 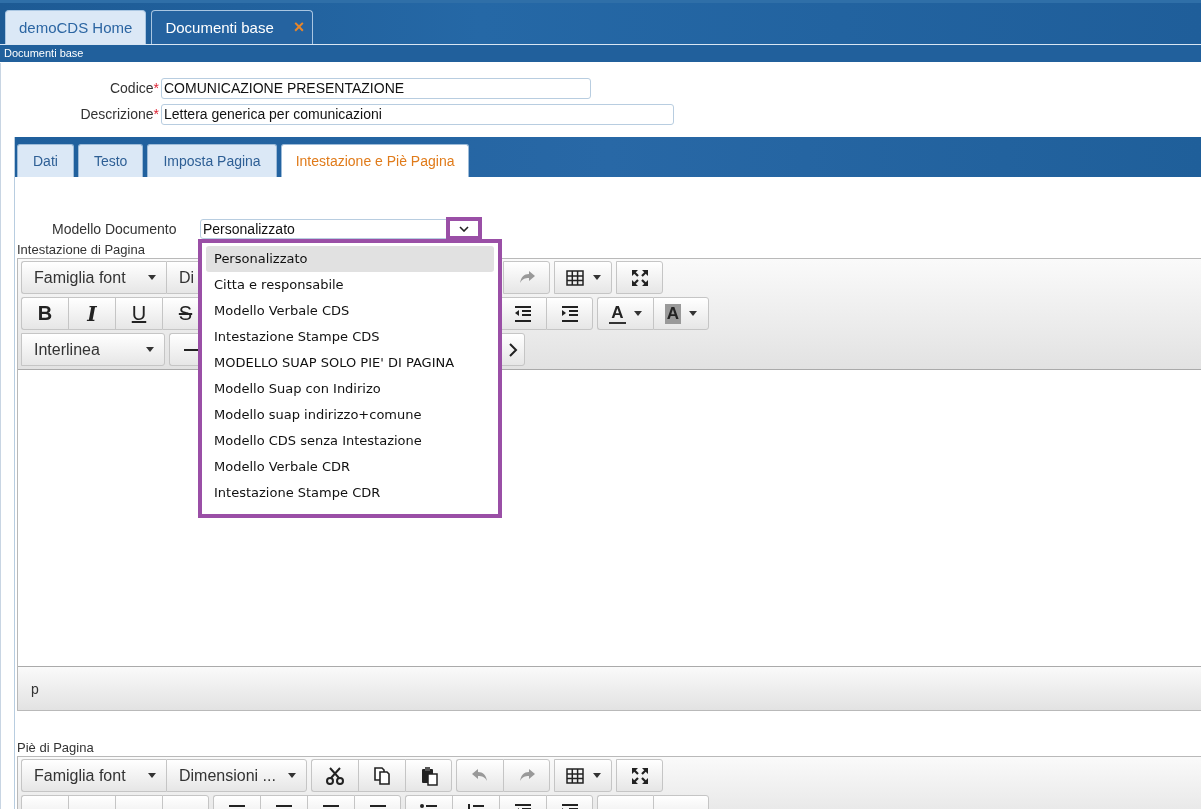 I want to click on tab: Imposta Pagina, so click(x=212, y=160).